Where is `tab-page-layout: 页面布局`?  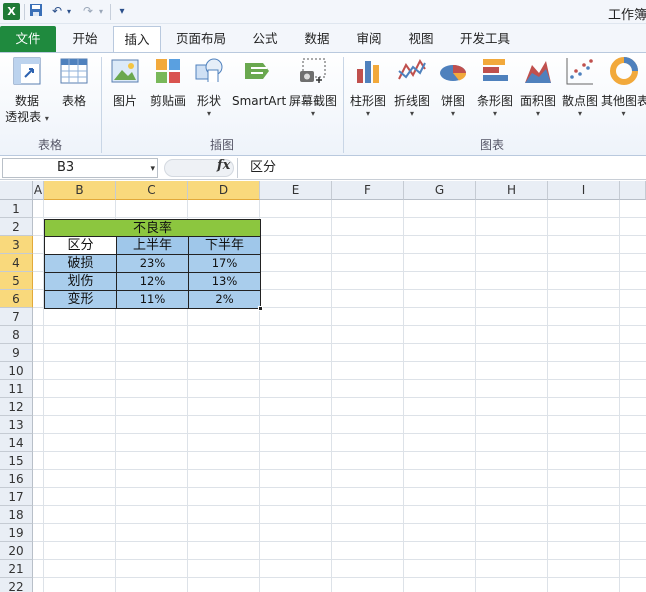
tab-page-layout: 页面布局 is located at coordinates (201, 39).